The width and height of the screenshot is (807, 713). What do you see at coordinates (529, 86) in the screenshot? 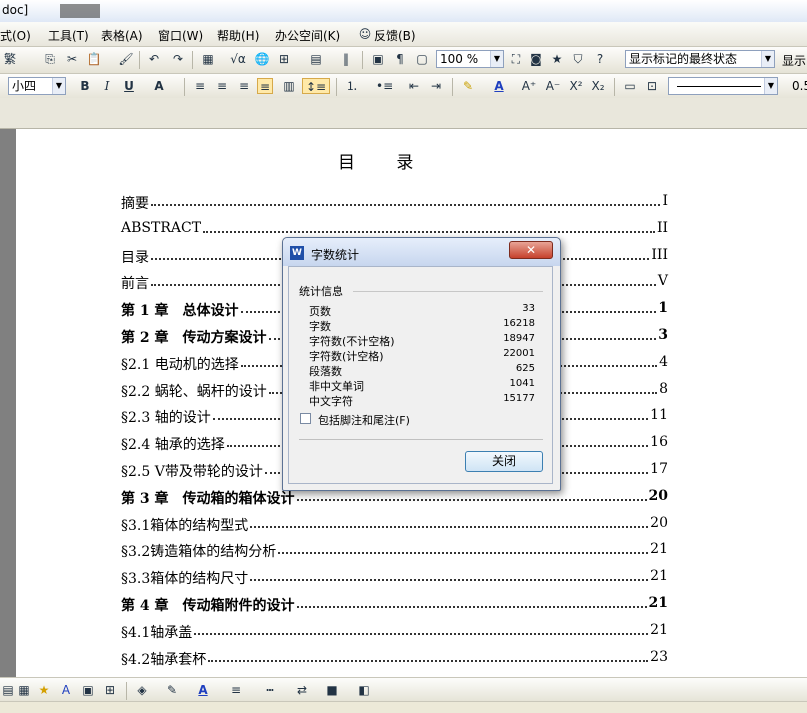
I see `grow-font-icon: A⁺` at bounding box center [529, 86].